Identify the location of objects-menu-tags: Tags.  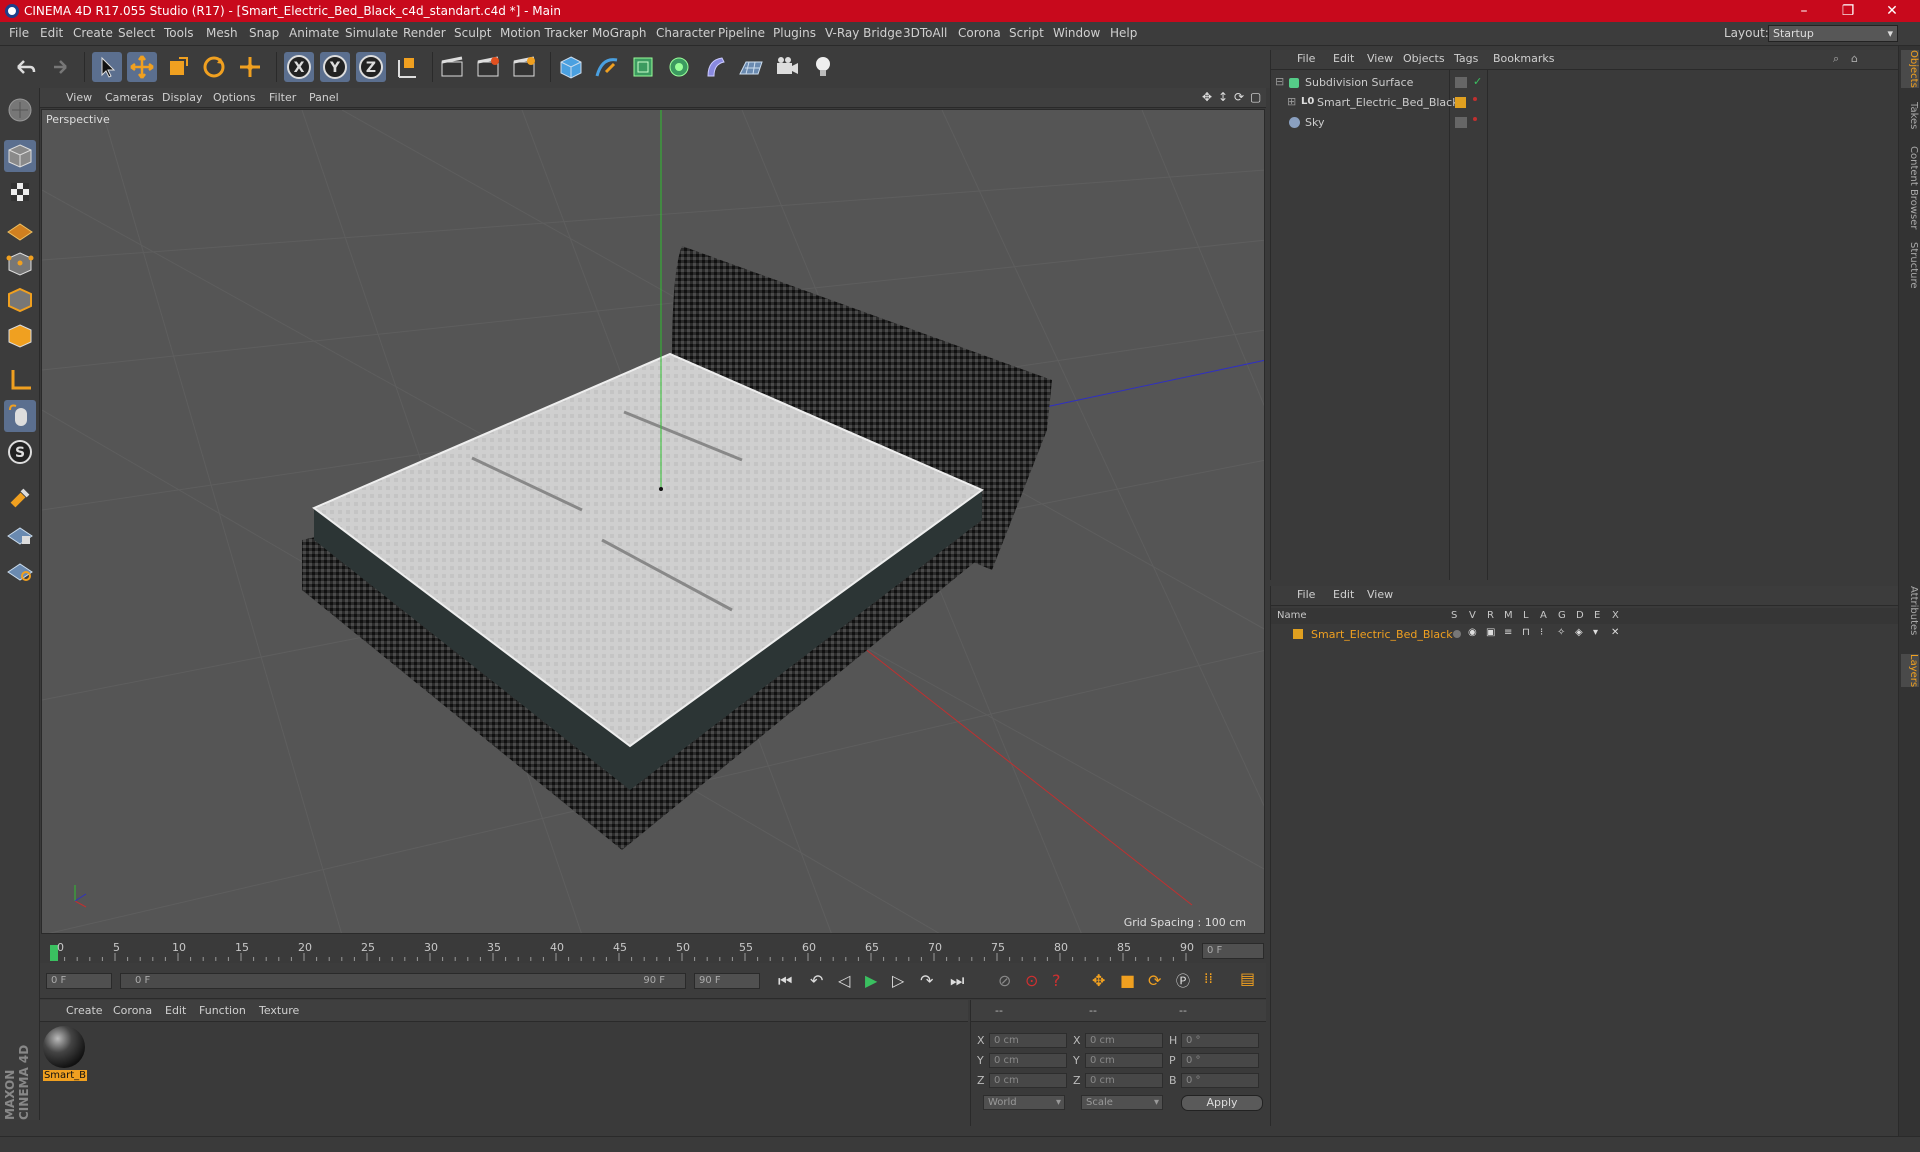
(1466, 58).